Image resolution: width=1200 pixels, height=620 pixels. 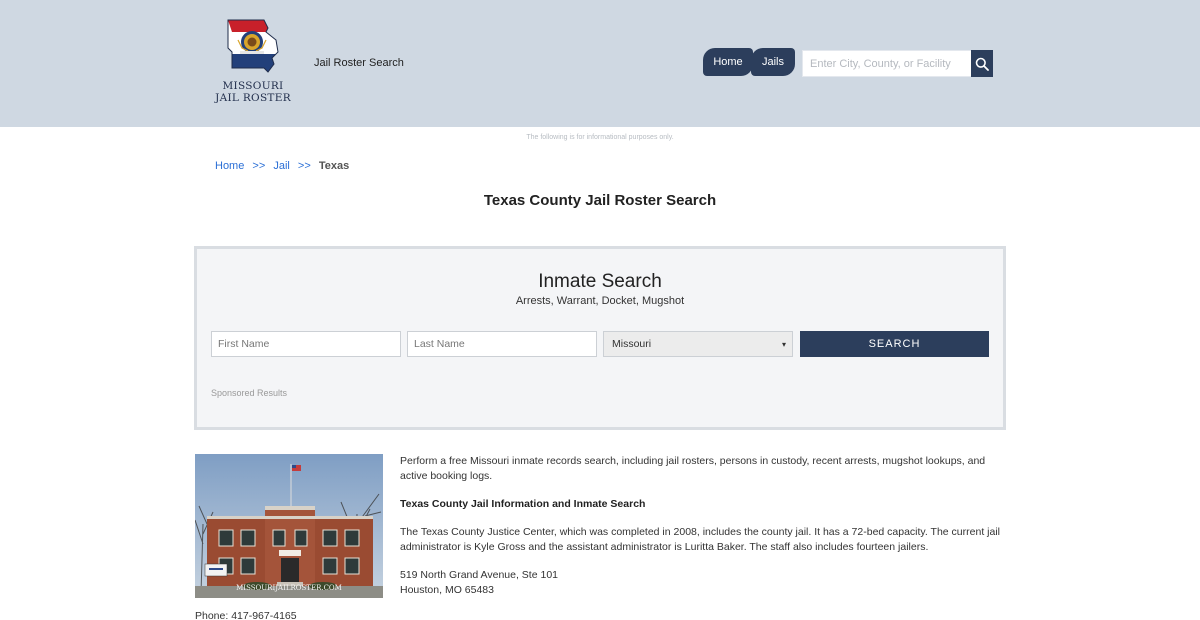 What do you see at coordinates (289, 588) in the screenshot?
I see `photo-watermark: MISSOURIJAILROSTER.COM` at bounding box center [289, 588].